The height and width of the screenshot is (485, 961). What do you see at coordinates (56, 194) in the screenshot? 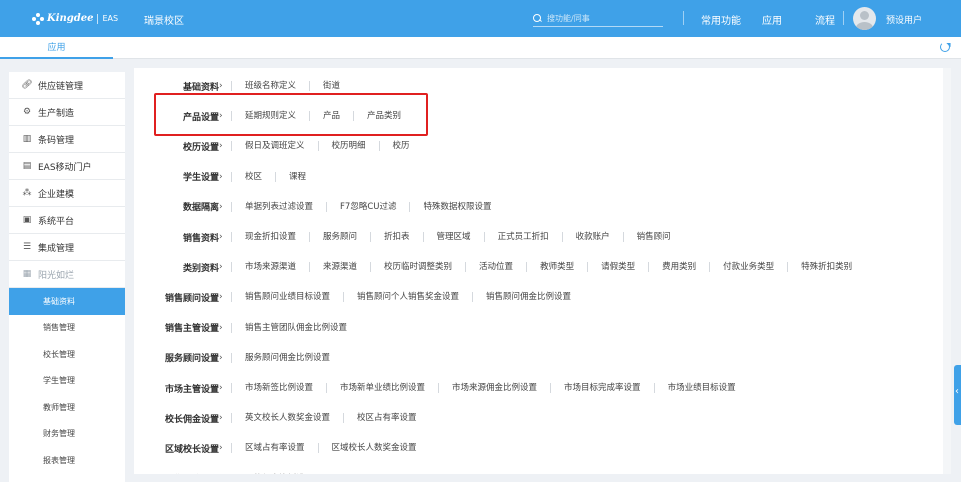
I see `sidebar-item-label: 企业建模` at bounding box center [56, 194].